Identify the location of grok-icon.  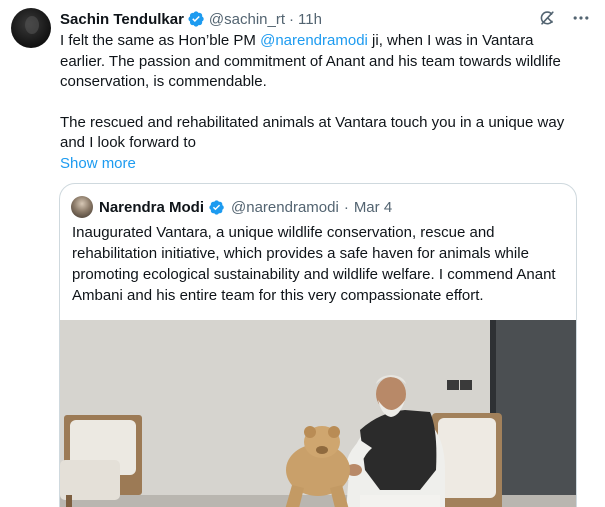
(547, 18).